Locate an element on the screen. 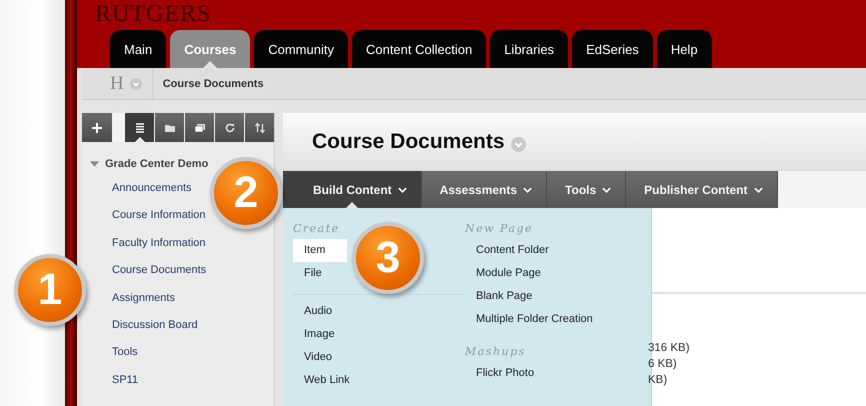 The width and height of the screenshot is (866, 406). list-icon is located at coordinates (140, 128).